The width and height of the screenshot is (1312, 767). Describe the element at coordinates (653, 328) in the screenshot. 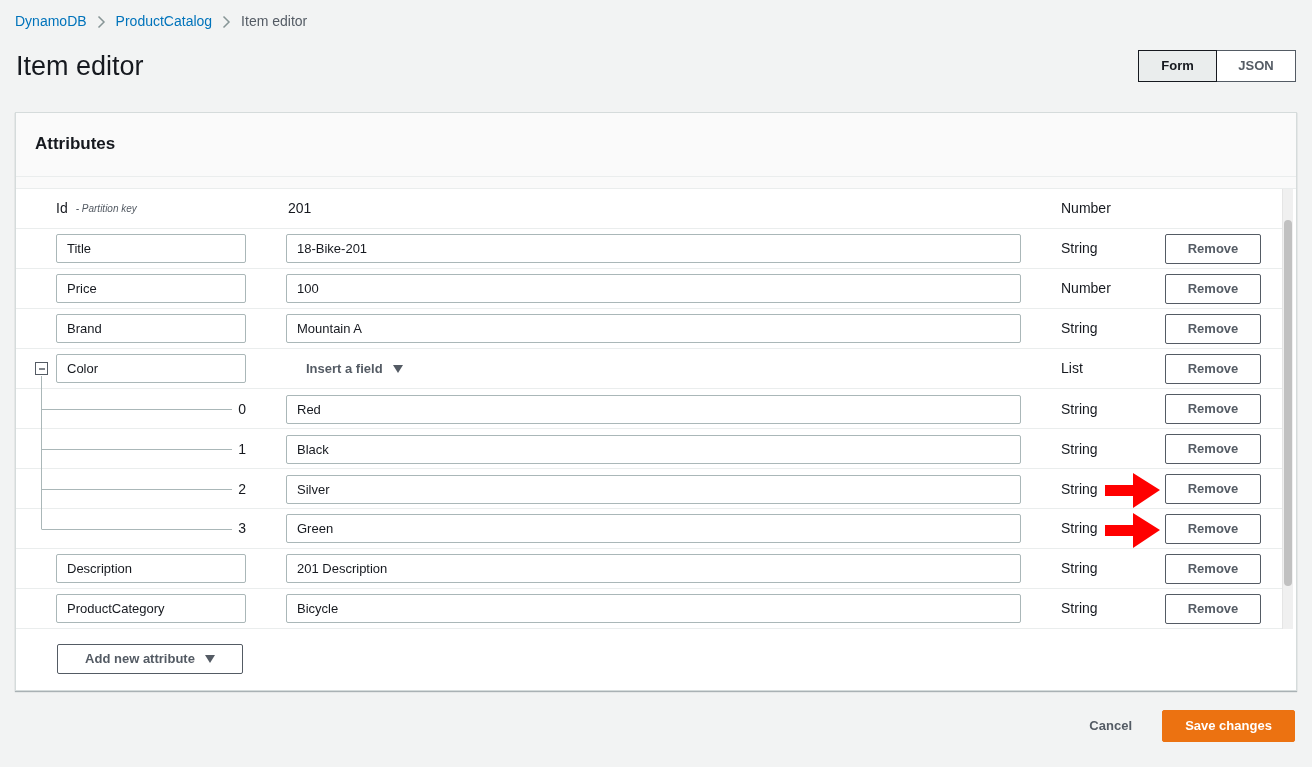

I see `value-field: Mountain A` at that location.